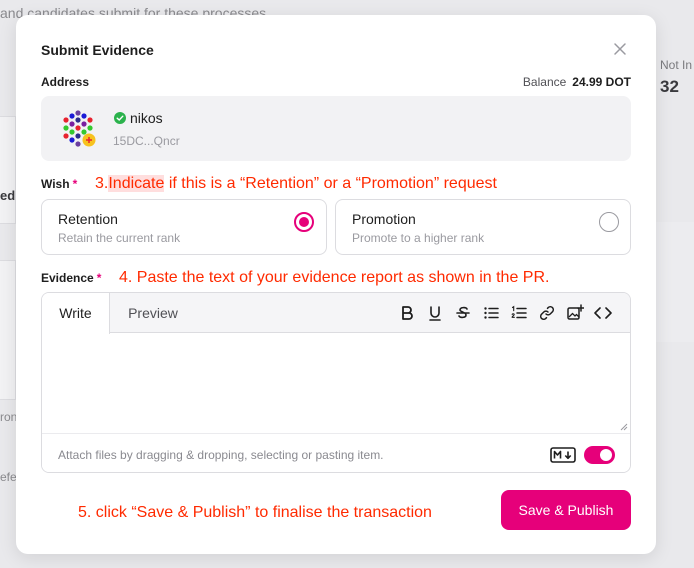 The height and width of the screenshot is (568, 694). Describe the element at coordinates (601, 82) in the screenshot. I see `balance-value: 24.99 DOT` at that location.